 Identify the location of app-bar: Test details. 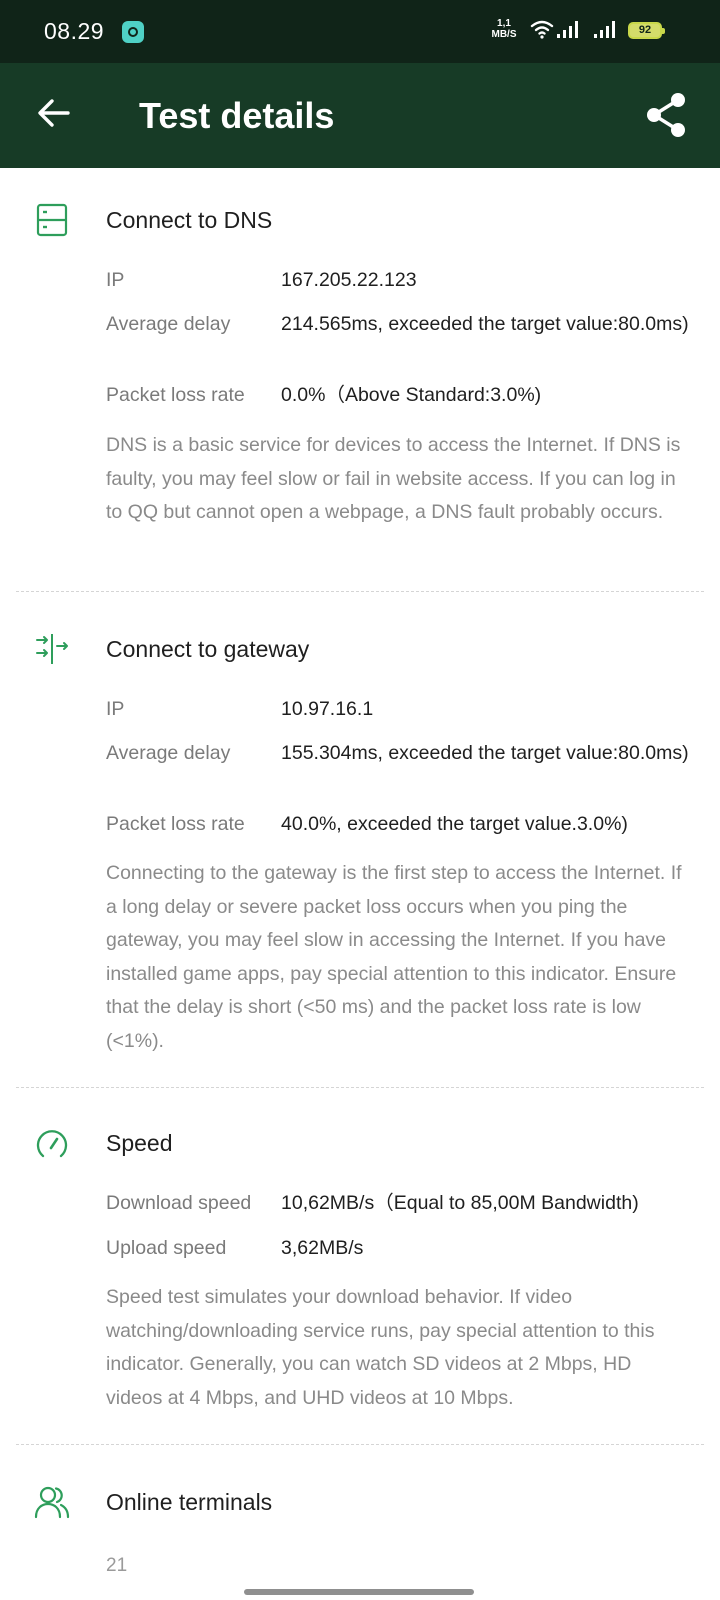
(360, 115).